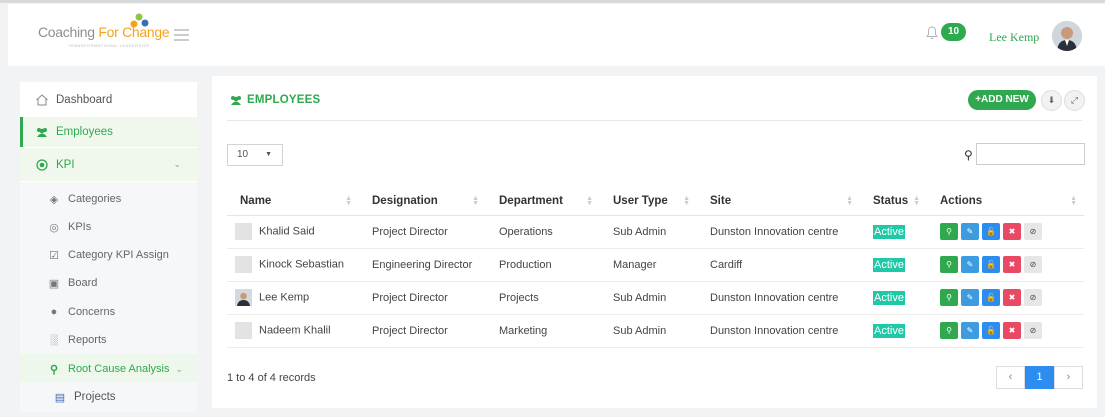 This screenshot has width=1105, height=417. What do you see at coordinates (65, 164) in the screenshot?
I see `sidebar-item-label: KPI` at bounding box center [65, 164].